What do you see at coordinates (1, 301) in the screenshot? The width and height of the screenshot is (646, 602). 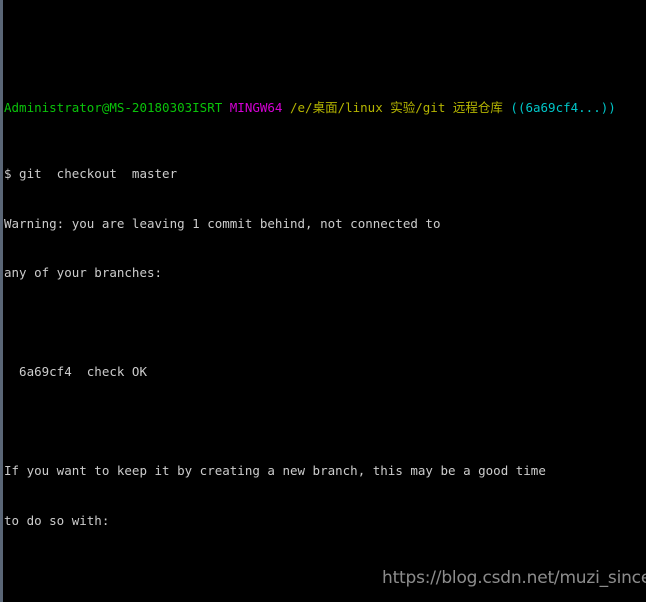 I see `window-left-gutter` at bounding box center [1, 301].